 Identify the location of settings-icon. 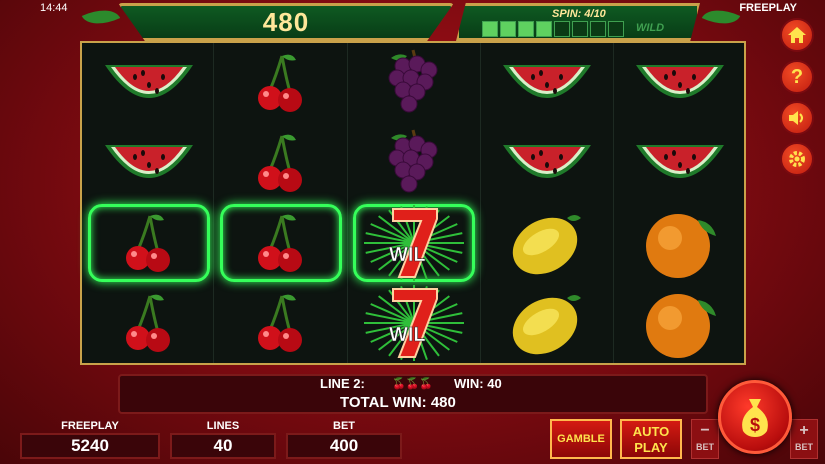
(797, 159).